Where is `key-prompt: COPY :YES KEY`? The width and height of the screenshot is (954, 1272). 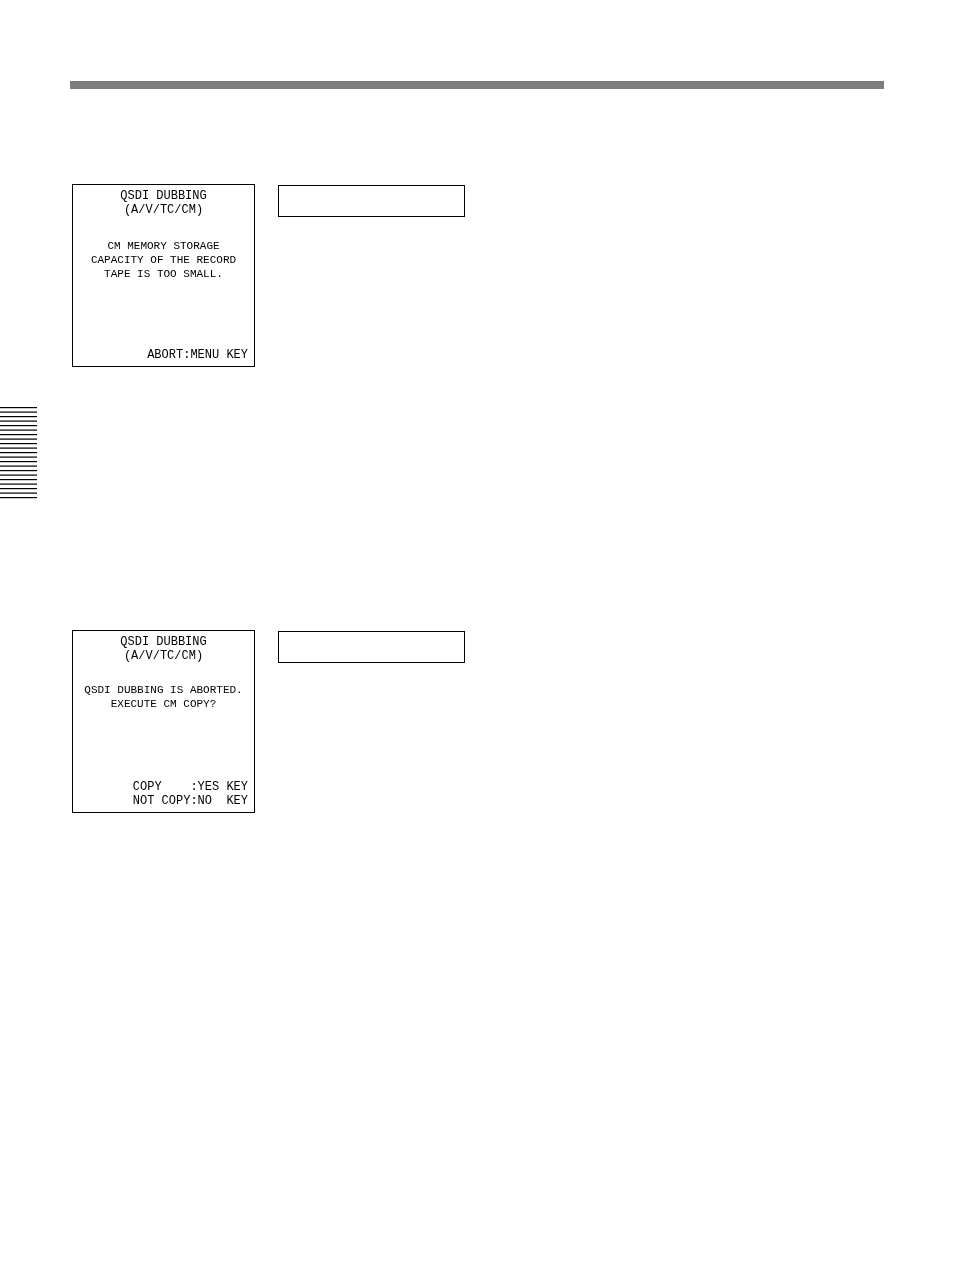 key-prompt: COPY :YES KEY is located at coordinates (190, 787).